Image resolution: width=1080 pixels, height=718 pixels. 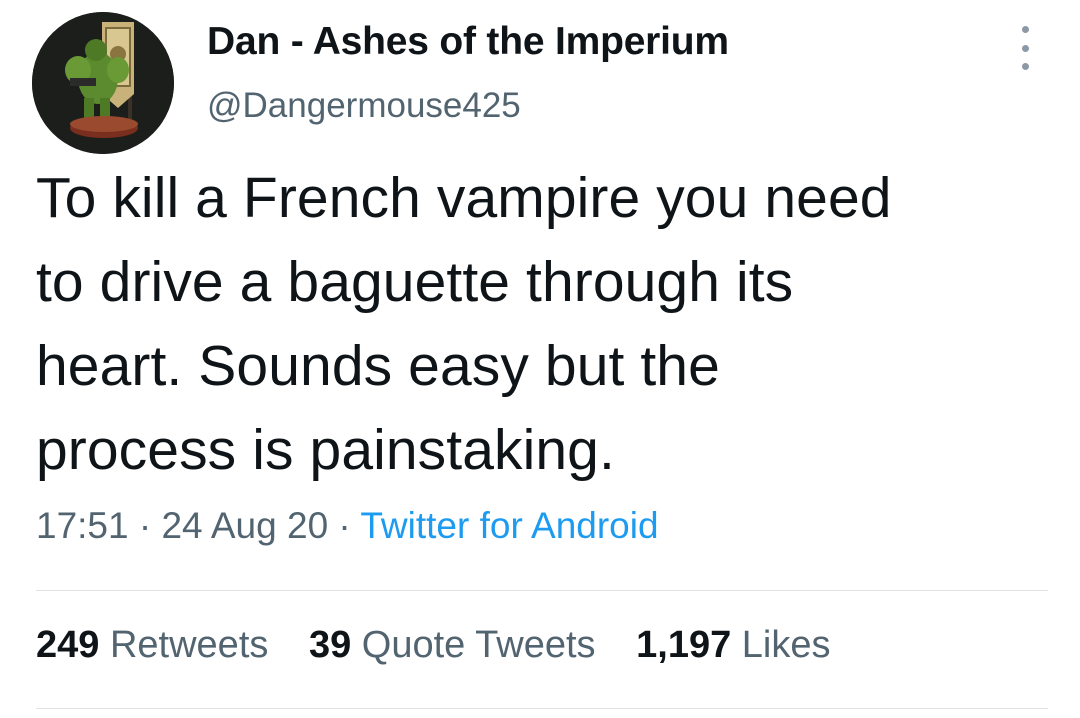 I want to click on retweets-label: Retweets, so click(x=189, y=645).